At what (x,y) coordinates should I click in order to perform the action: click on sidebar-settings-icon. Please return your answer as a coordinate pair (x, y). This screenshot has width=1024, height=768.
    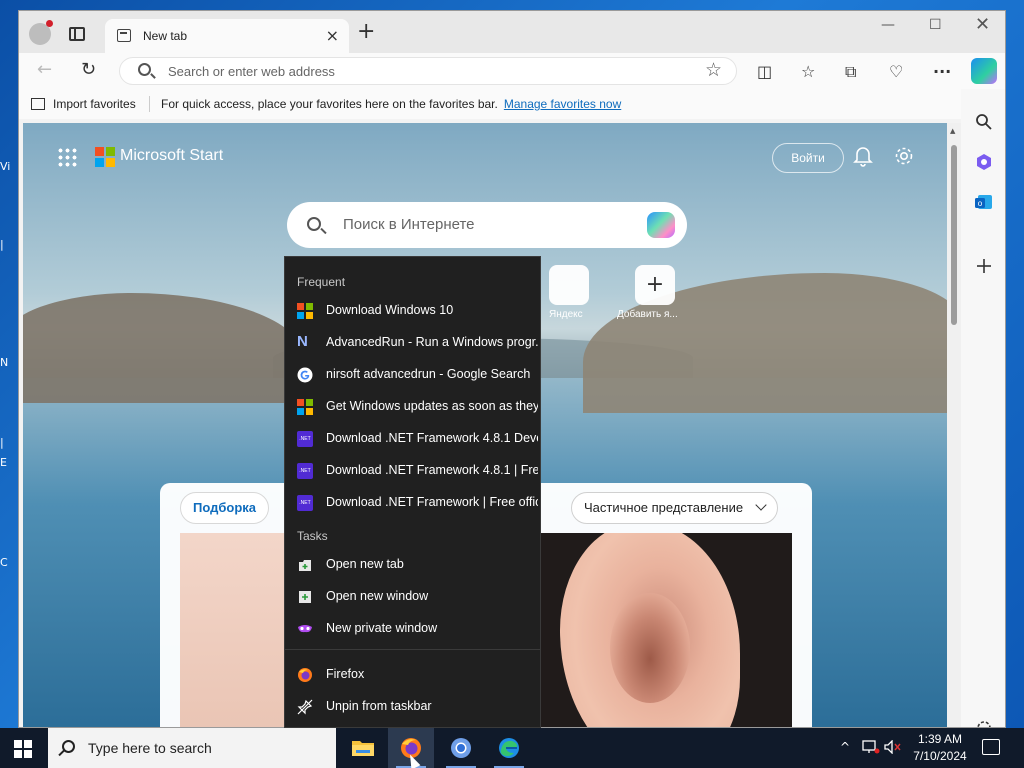
    Looking at the image, I should click on (984, 723).